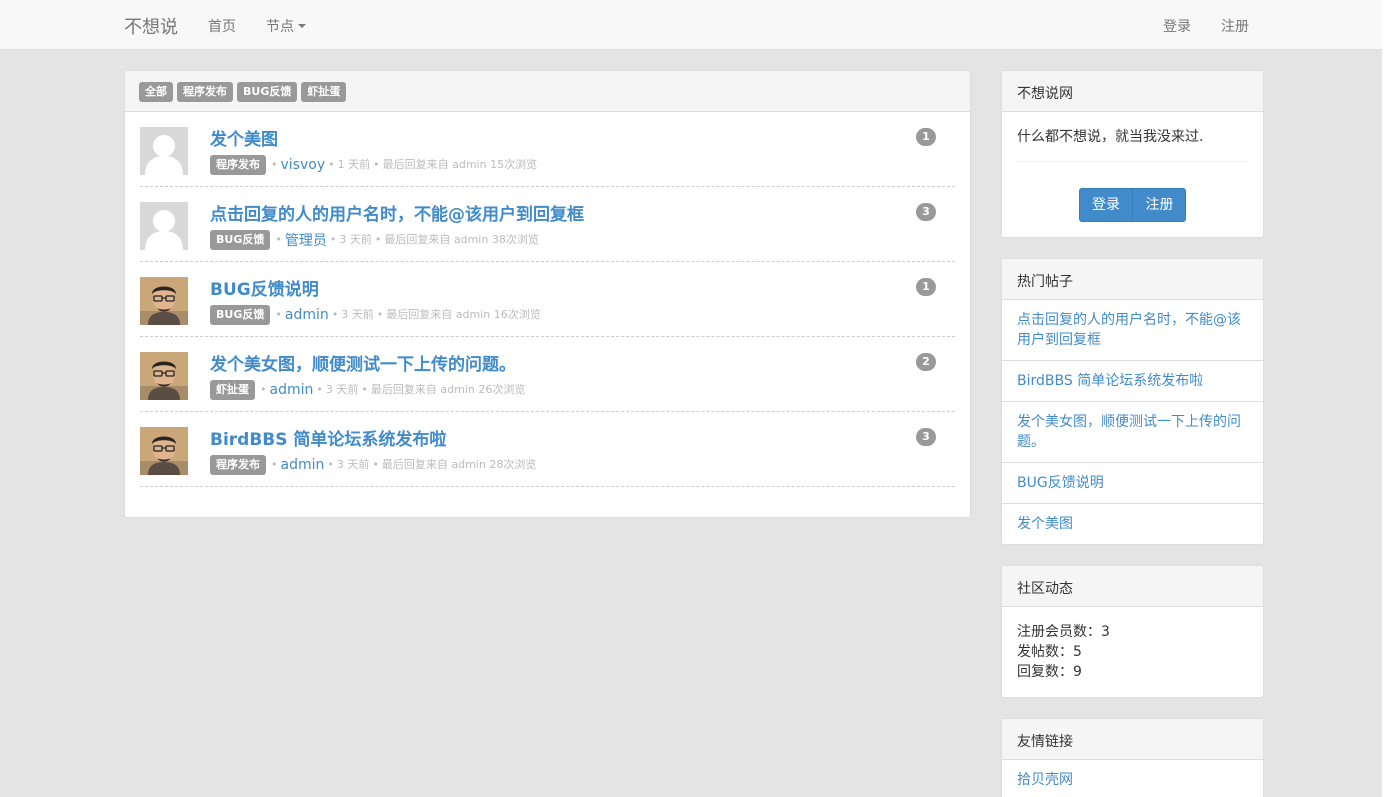 Image resolution: width=1386 pixels, height=797 pixels. Describe the element at coordinates (328, 437) in the screenshot. I see `topic-title-link: BirdBBS 简单论坛系统发布啦` at that location.